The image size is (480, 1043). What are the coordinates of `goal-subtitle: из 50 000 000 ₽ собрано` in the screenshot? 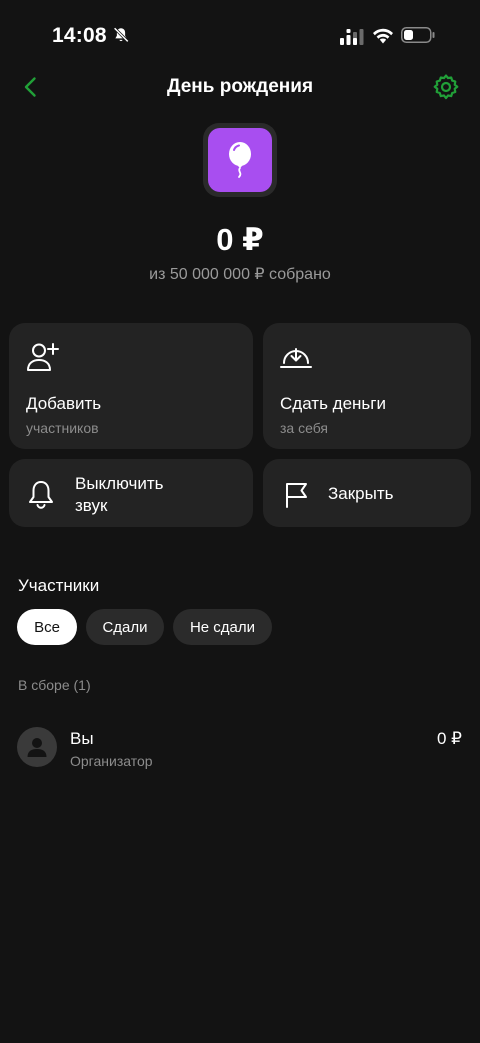 It's located at (240, 274).